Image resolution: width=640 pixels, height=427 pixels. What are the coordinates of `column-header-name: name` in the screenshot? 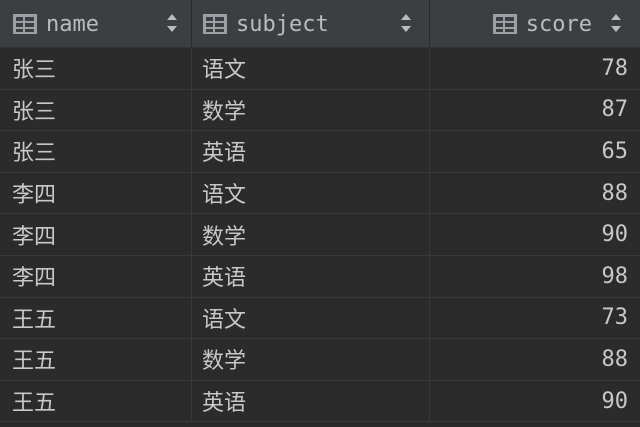 It's located at (96, 24).